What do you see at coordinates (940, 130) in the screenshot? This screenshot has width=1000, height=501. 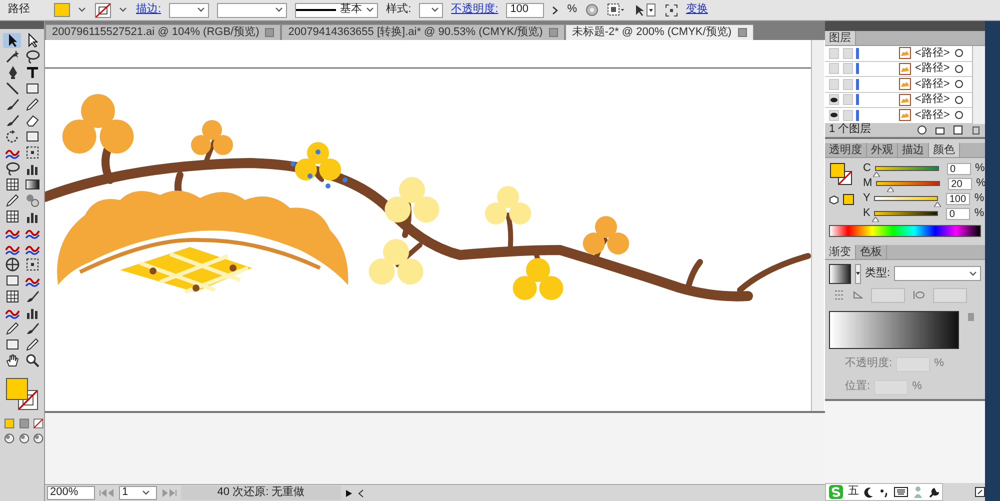 I see `sublayer-icon` at bounding box center [940, 130].